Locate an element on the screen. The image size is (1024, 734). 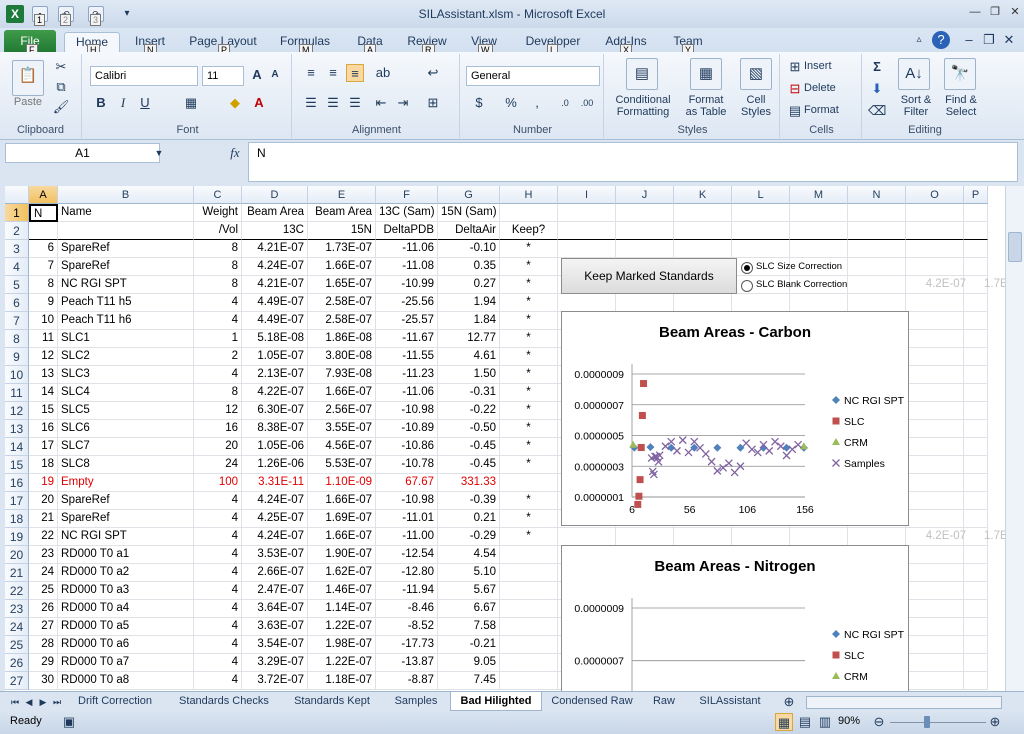
copy-icon: ⧉ is located at coordinates (61, 87).